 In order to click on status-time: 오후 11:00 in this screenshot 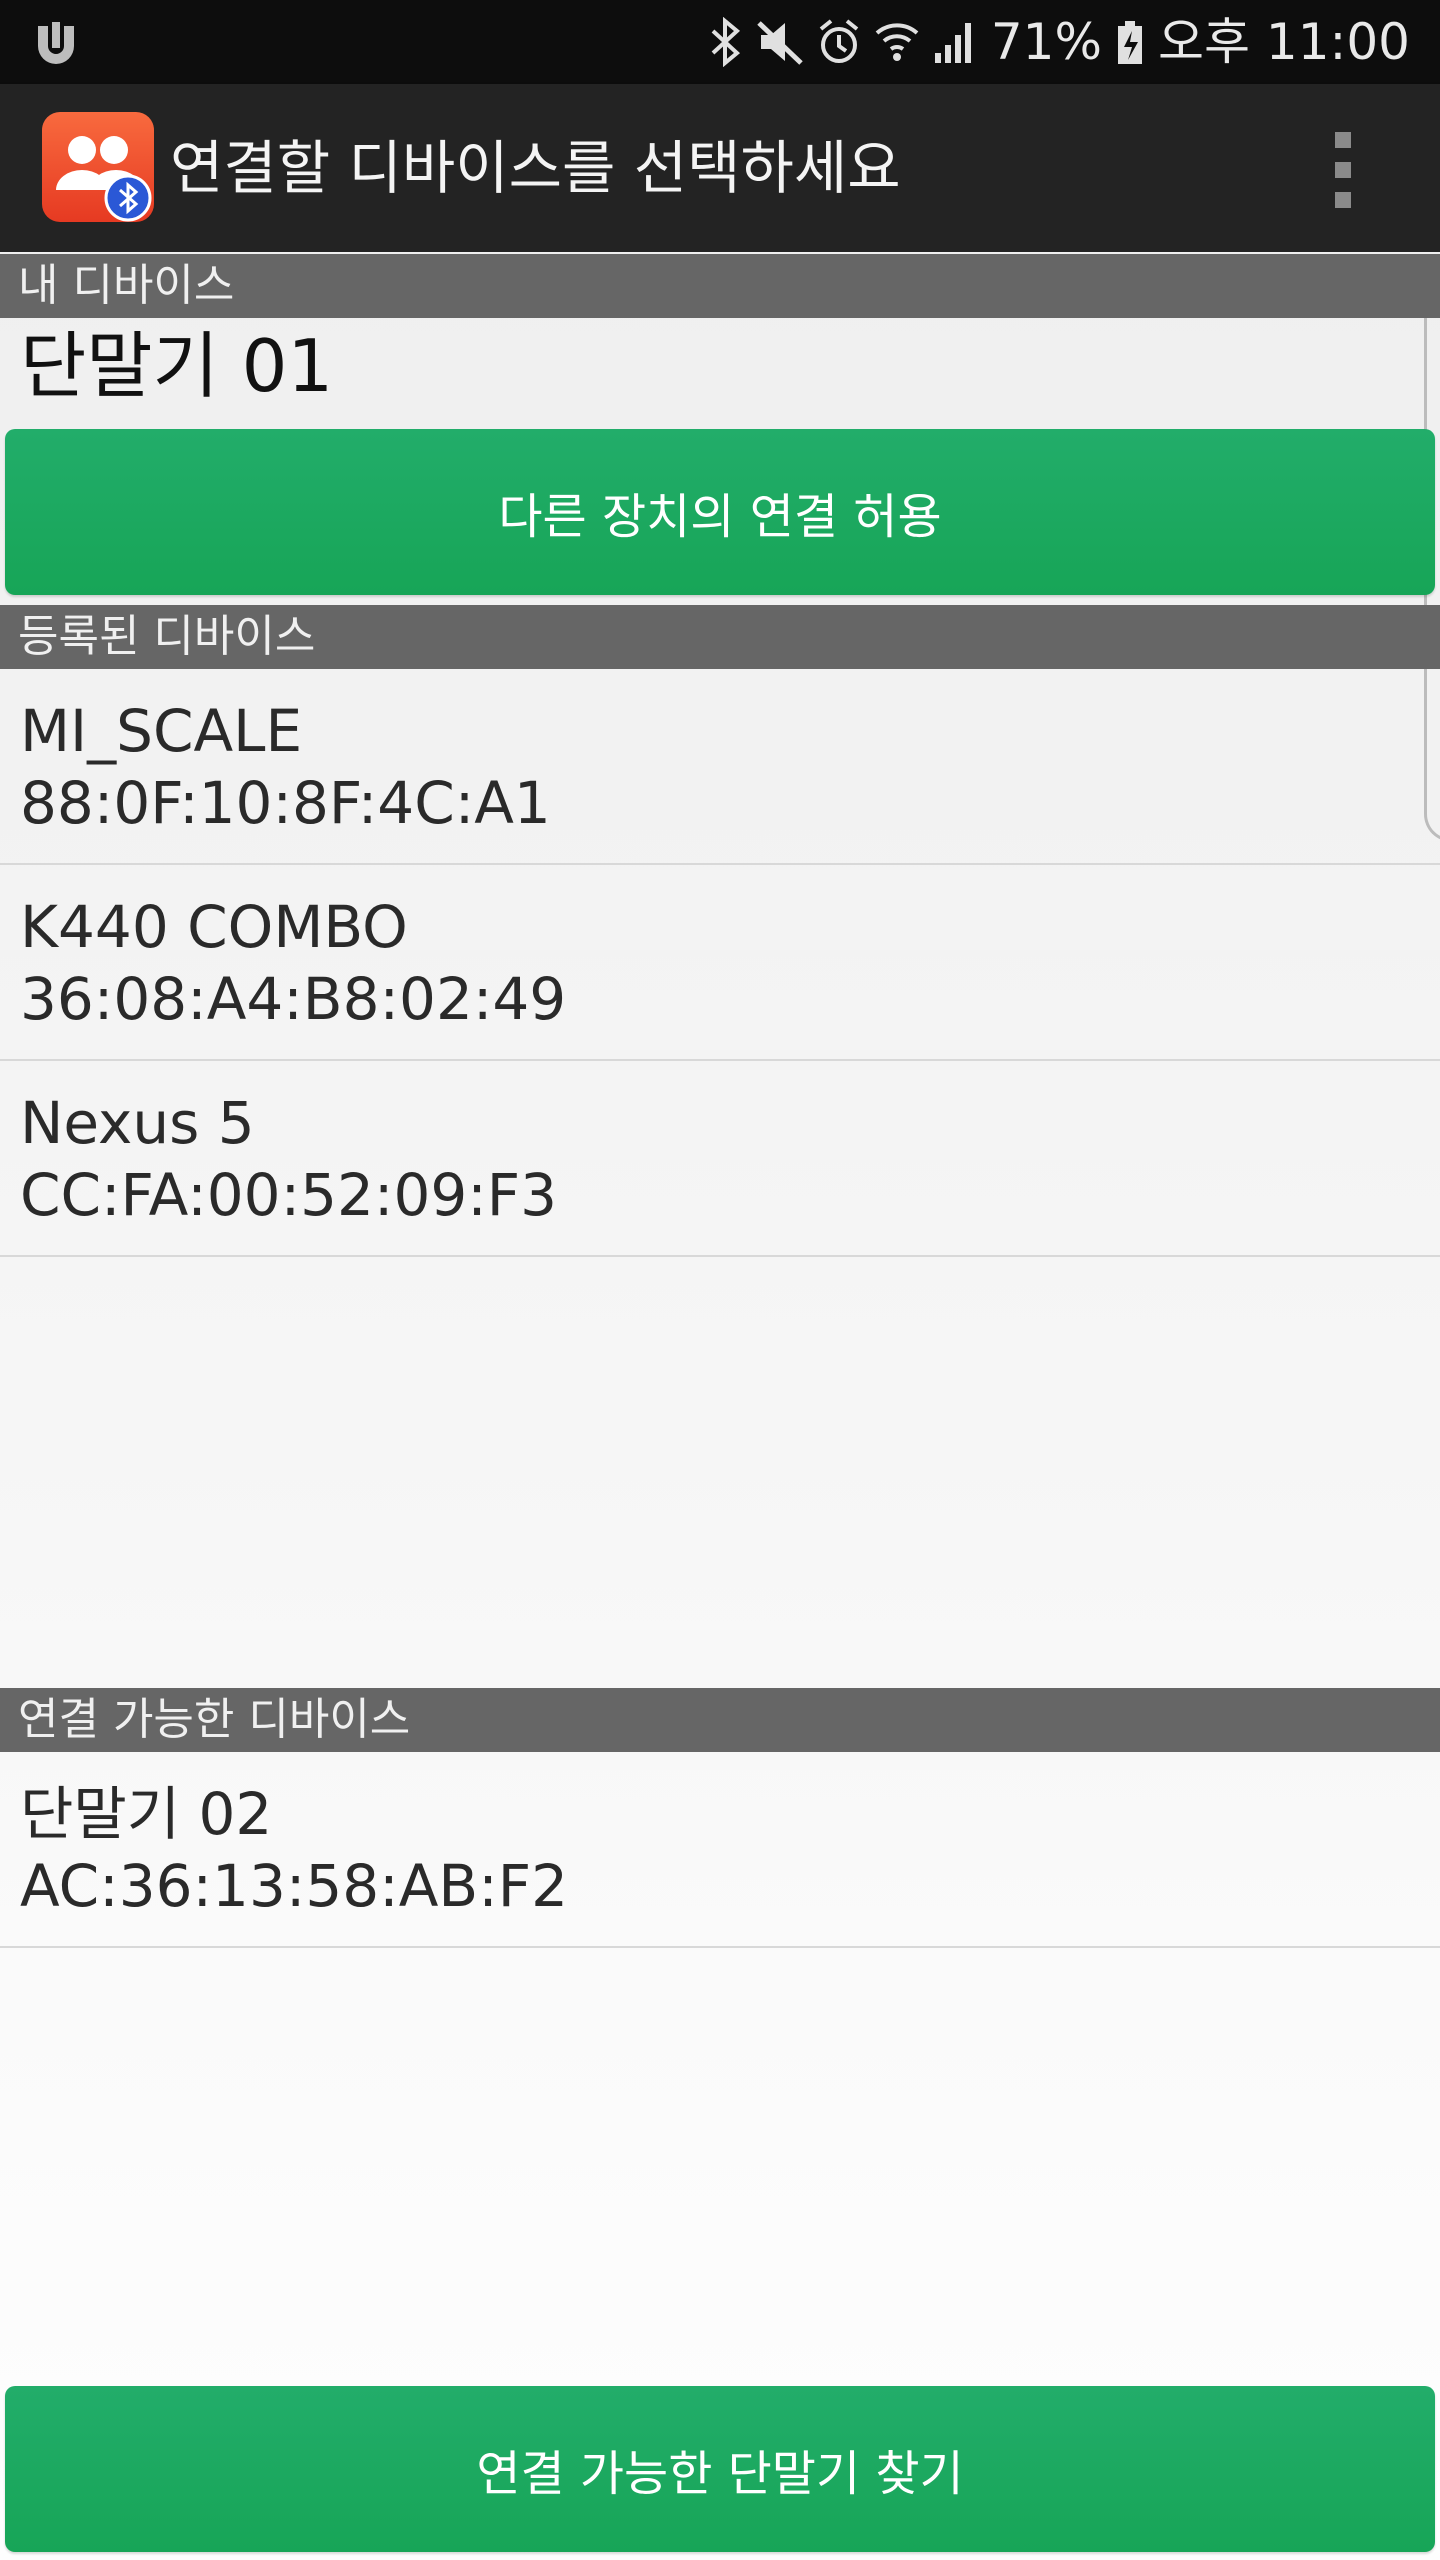, I will do `click(1284, 42)`.